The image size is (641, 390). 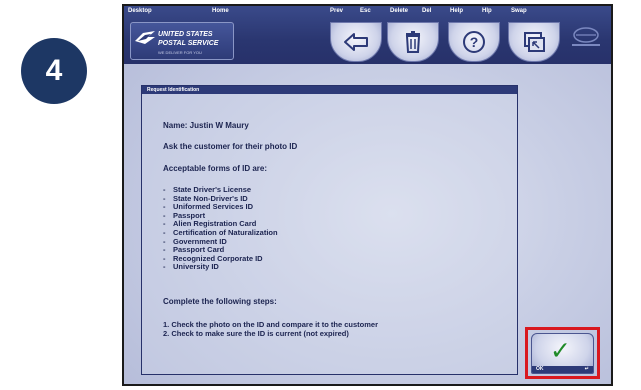 I want to click on logo-line1: UNITED STATES, so click(x=185, y=34).